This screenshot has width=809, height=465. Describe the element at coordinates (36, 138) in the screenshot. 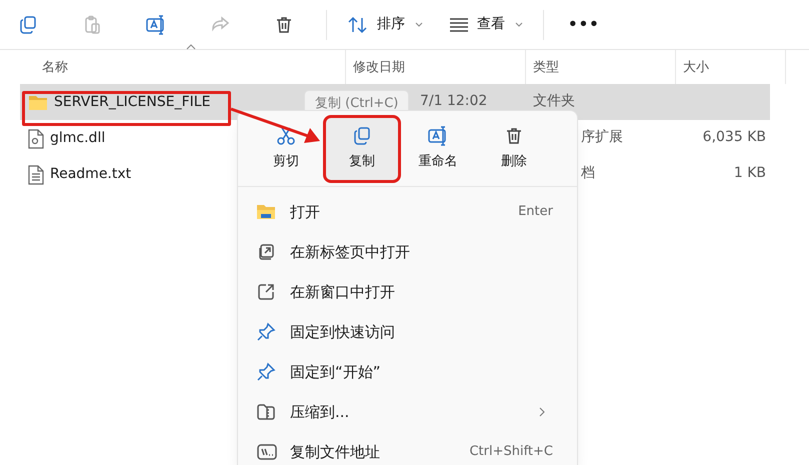

I see `dll-file-icon` at that location.